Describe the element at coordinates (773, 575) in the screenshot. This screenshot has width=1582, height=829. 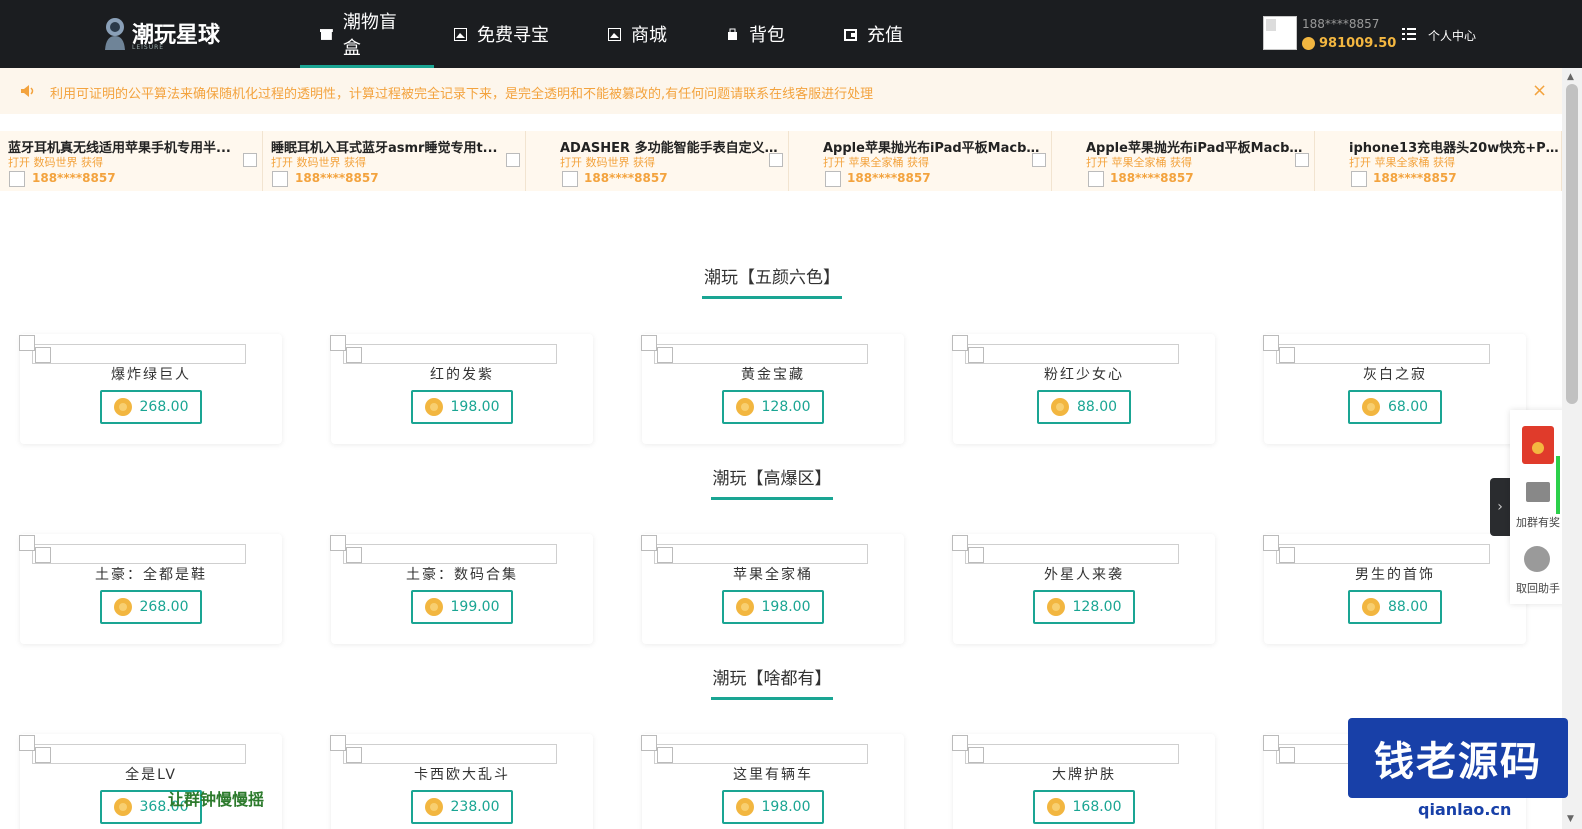
I see `box-name: 苹果全家桶` at that location.